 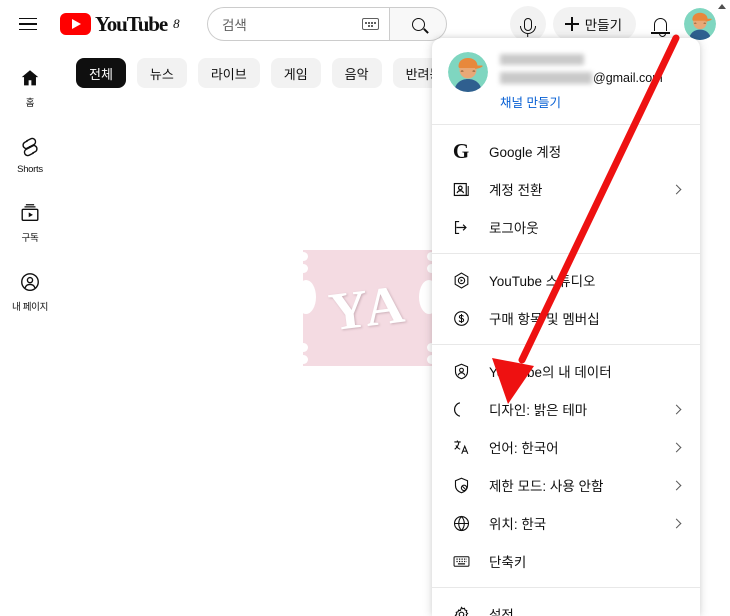 What do you see at coordinates (546, 78) in the screenshot?
I see `account-email-redacted` at bounding box center [546, 78].